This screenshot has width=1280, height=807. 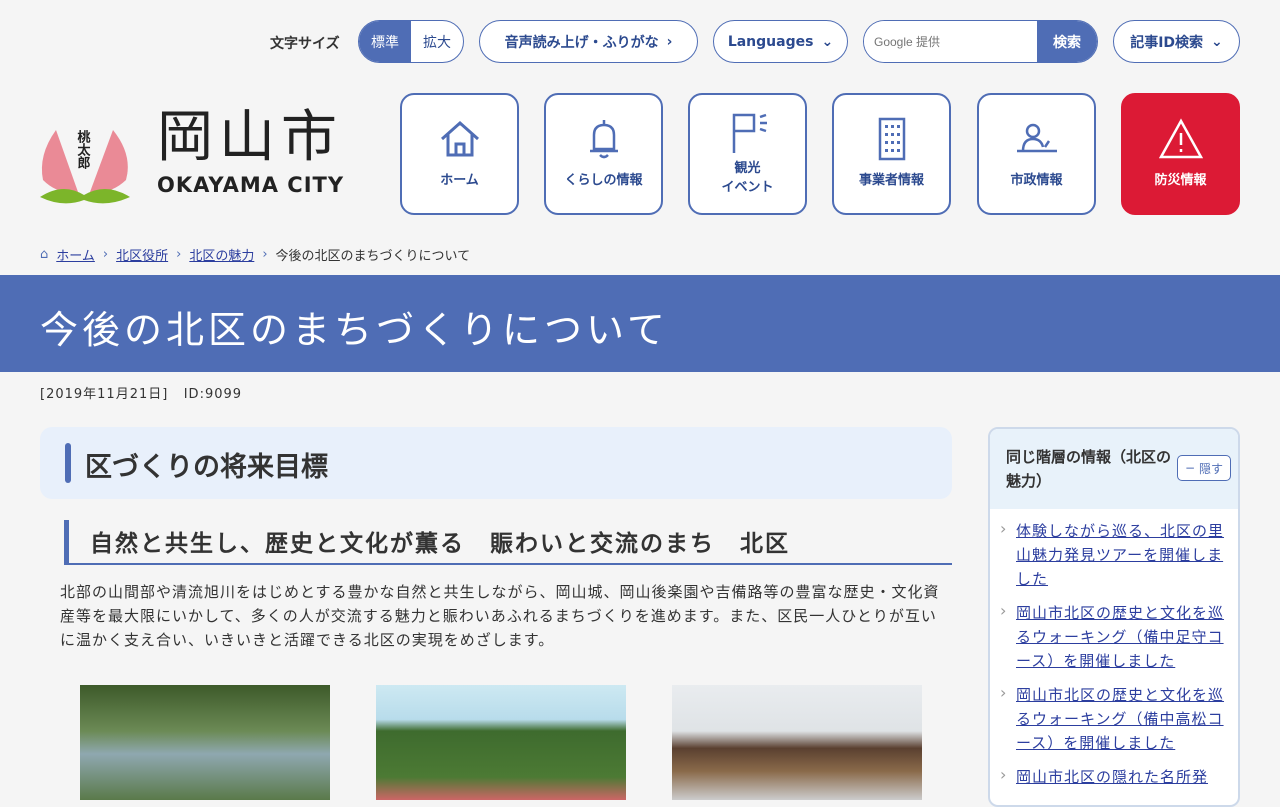 What do you see at coordinates (603, 181) in the screenshot?
I see `nav-label: くらしの情報` at bounding box center [603, 181].